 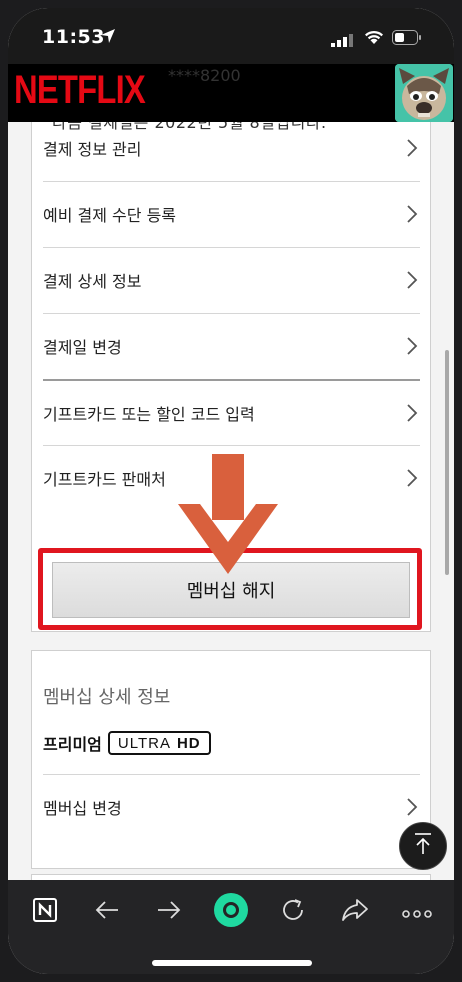 What do you see at coordinates (231, 214) in the screenshot?
I see `row-backup-payment: 예비 결제 수단 등록` at bounding box center [231, 214].